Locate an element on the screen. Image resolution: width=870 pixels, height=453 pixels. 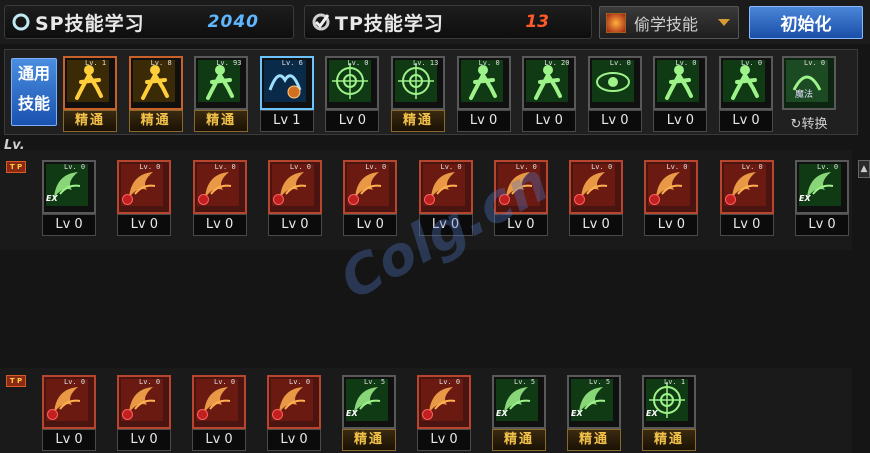
sp-value: 2040 is located at coordinates (233, 22).